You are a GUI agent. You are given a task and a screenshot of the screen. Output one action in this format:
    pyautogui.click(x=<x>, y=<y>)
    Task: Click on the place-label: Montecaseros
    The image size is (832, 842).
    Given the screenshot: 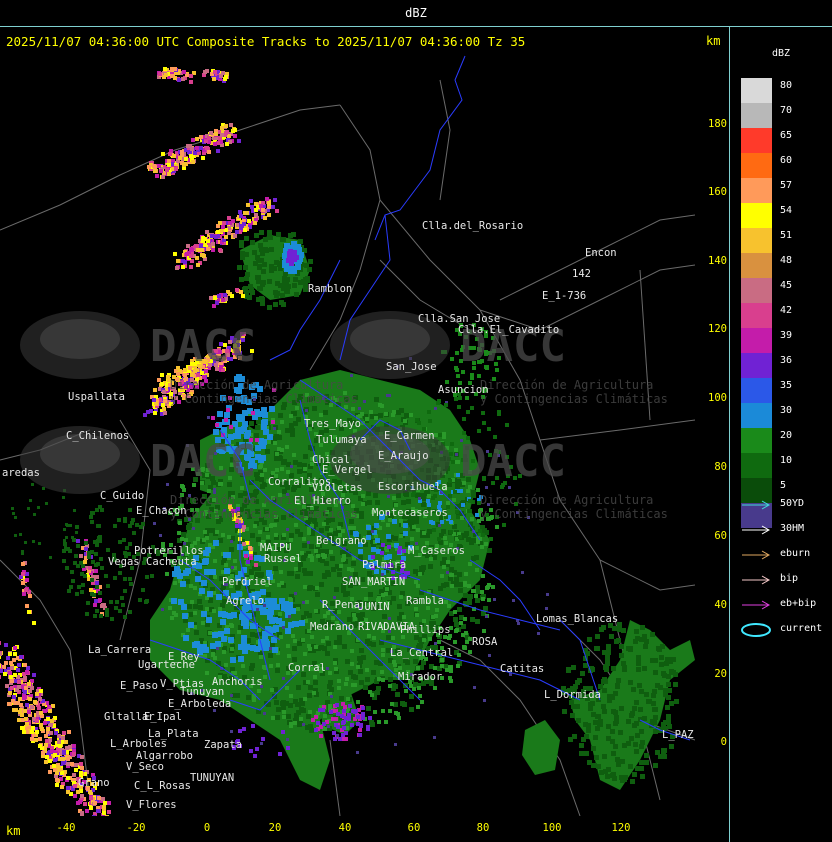 What is the action you would take?
    pyautogui.click(x=410, y=513)
    